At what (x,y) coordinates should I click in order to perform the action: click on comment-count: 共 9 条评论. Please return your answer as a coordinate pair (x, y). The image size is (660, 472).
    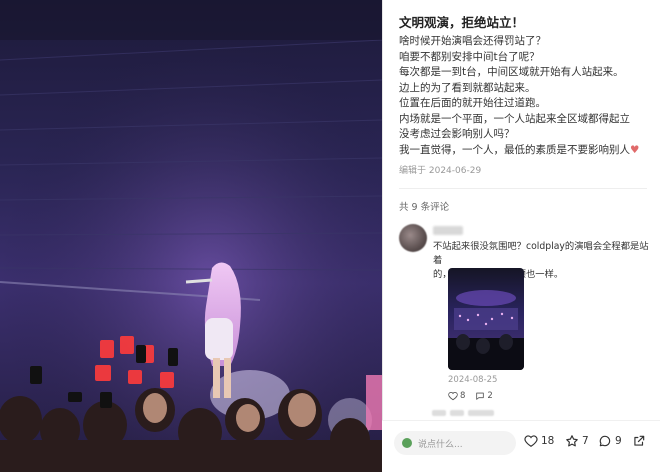
    Looking at the image, I should click on (424, 207).